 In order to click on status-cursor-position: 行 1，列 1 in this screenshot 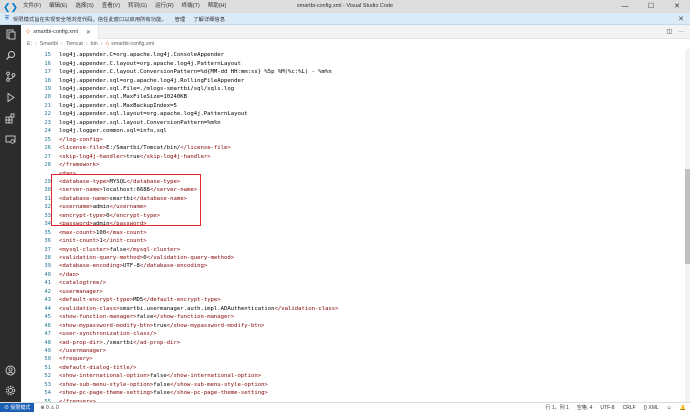, I will do `click(557, 407)`.